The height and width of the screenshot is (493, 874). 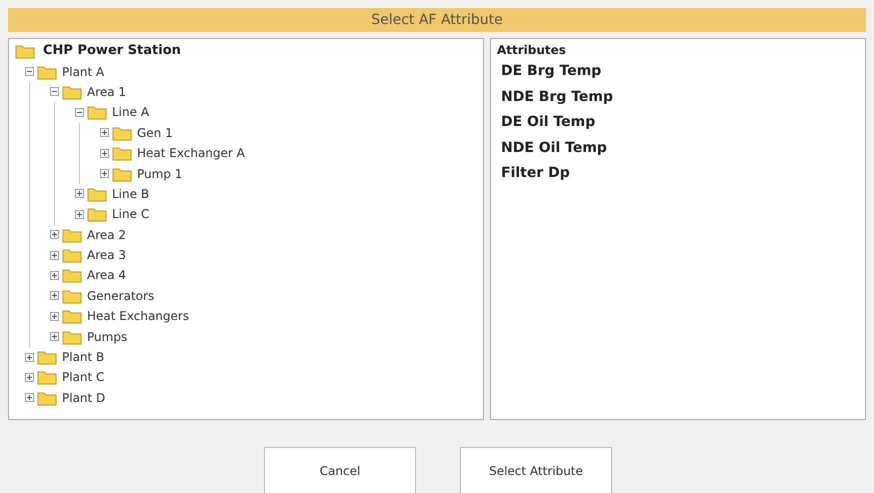 I want to click on window-title: Select AF Attribute, so click(x=437, y=20).